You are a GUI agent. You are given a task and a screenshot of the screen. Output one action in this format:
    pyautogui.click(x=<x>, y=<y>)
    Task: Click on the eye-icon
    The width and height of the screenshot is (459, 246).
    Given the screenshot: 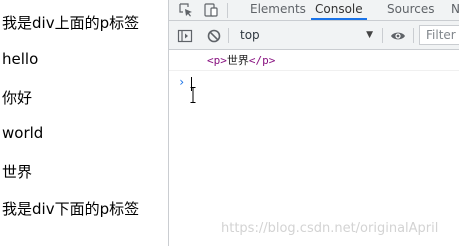 What is the action you would take?
    pyautogui.click(x=398, y=36)
    